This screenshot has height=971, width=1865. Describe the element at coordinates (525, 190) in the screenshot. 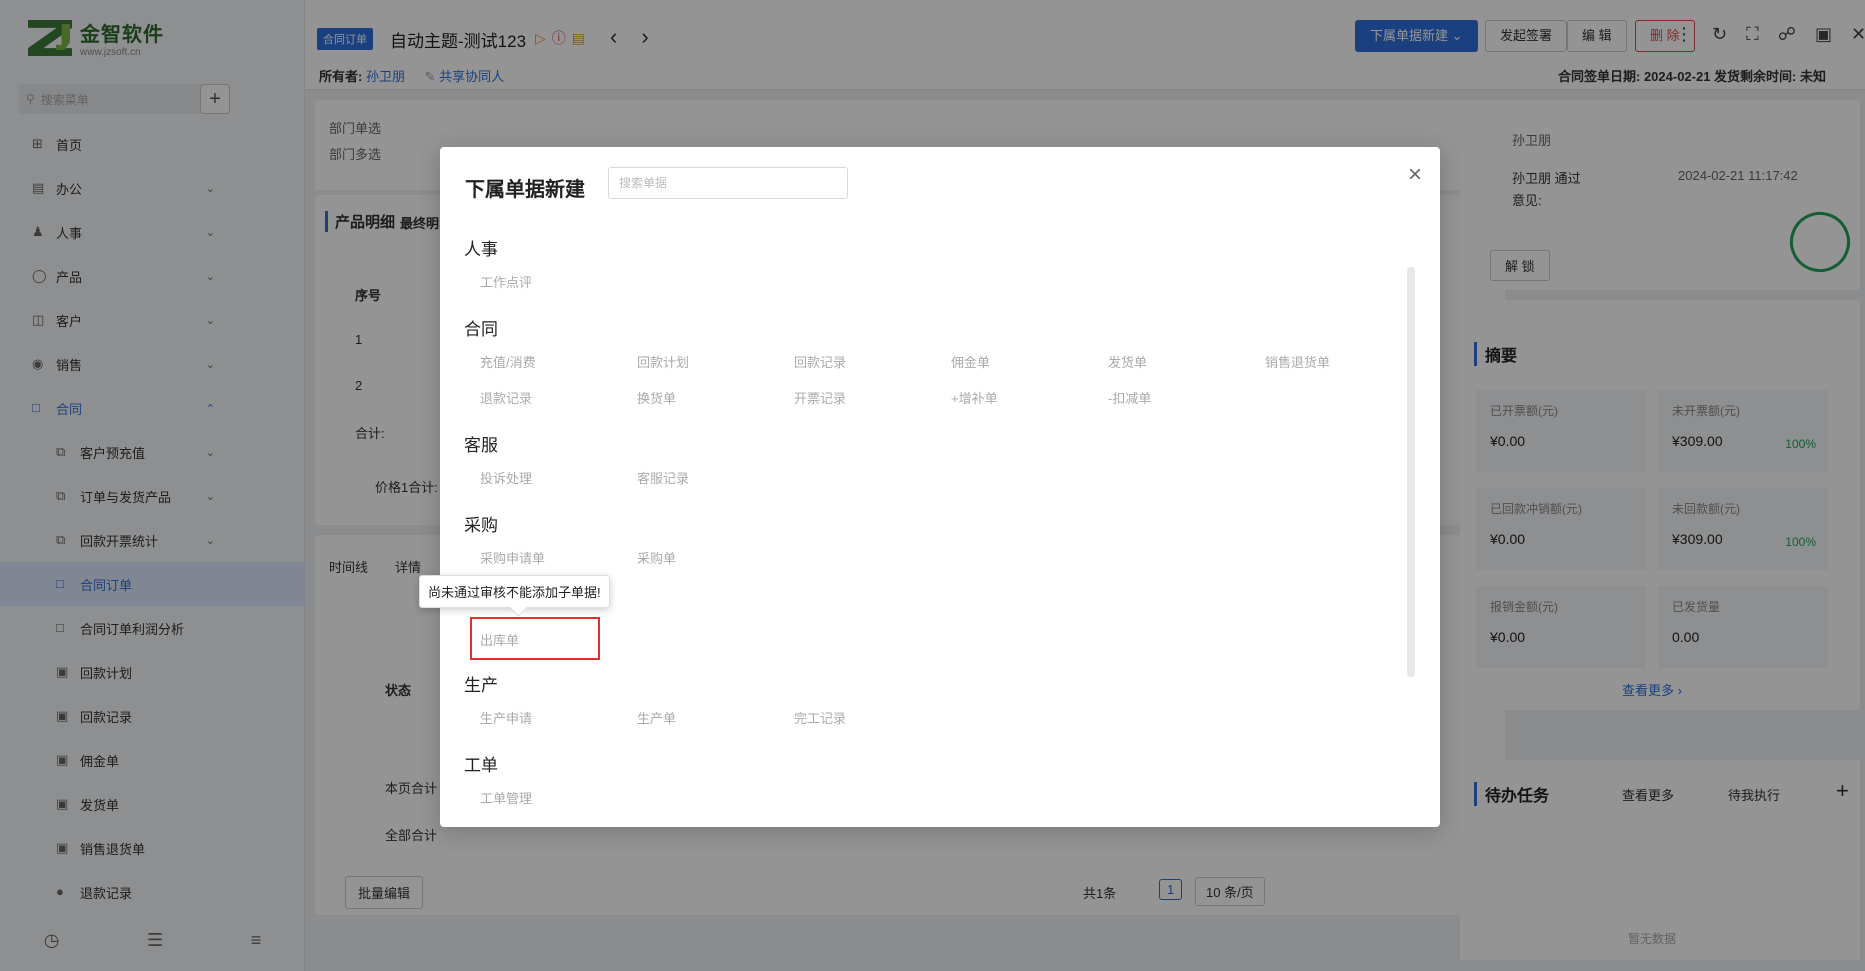

I see `modal-title: 下属单据新建` at that location.